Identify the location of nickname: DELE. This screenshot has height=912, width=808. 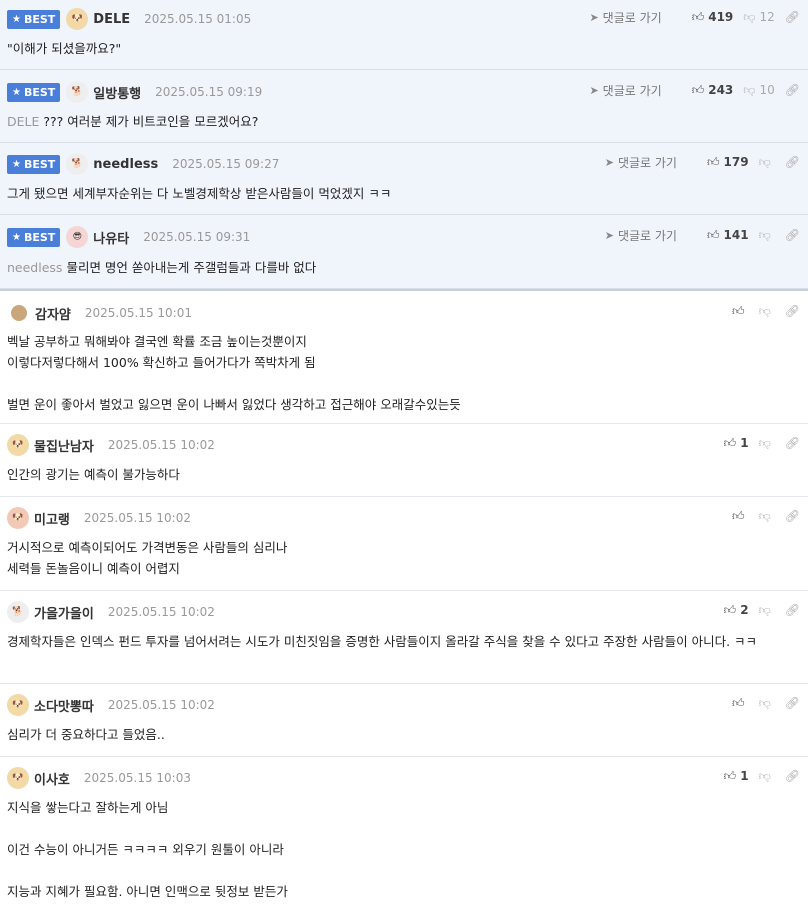
(111, 19).